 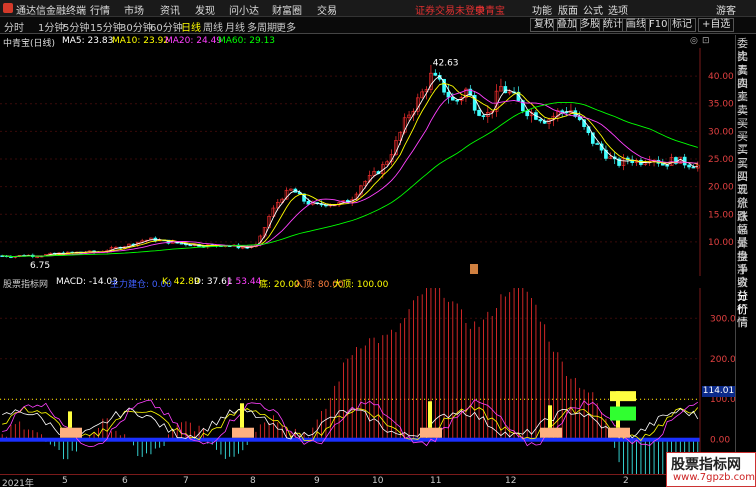 I want to click on date-label: 2021年, so click(x=18, y=483).